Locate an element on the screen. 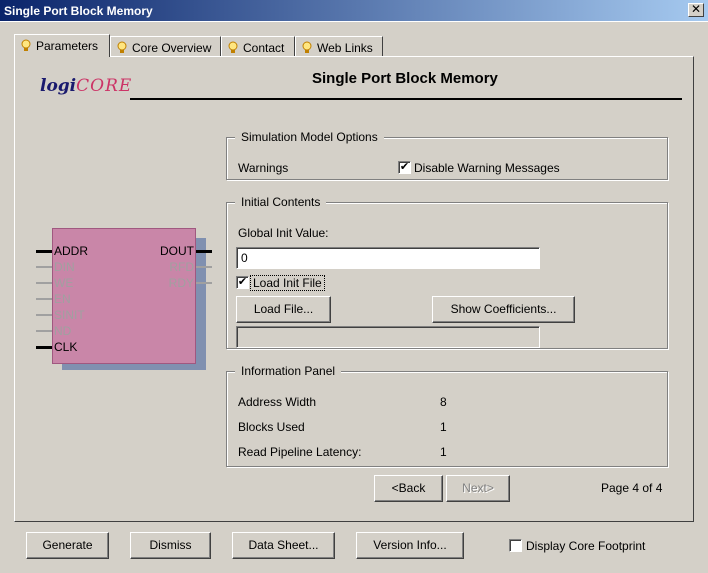 This screenshot has height=573, width=708. tab-core-overview: Core Overview is located at coordinates (165, 46).